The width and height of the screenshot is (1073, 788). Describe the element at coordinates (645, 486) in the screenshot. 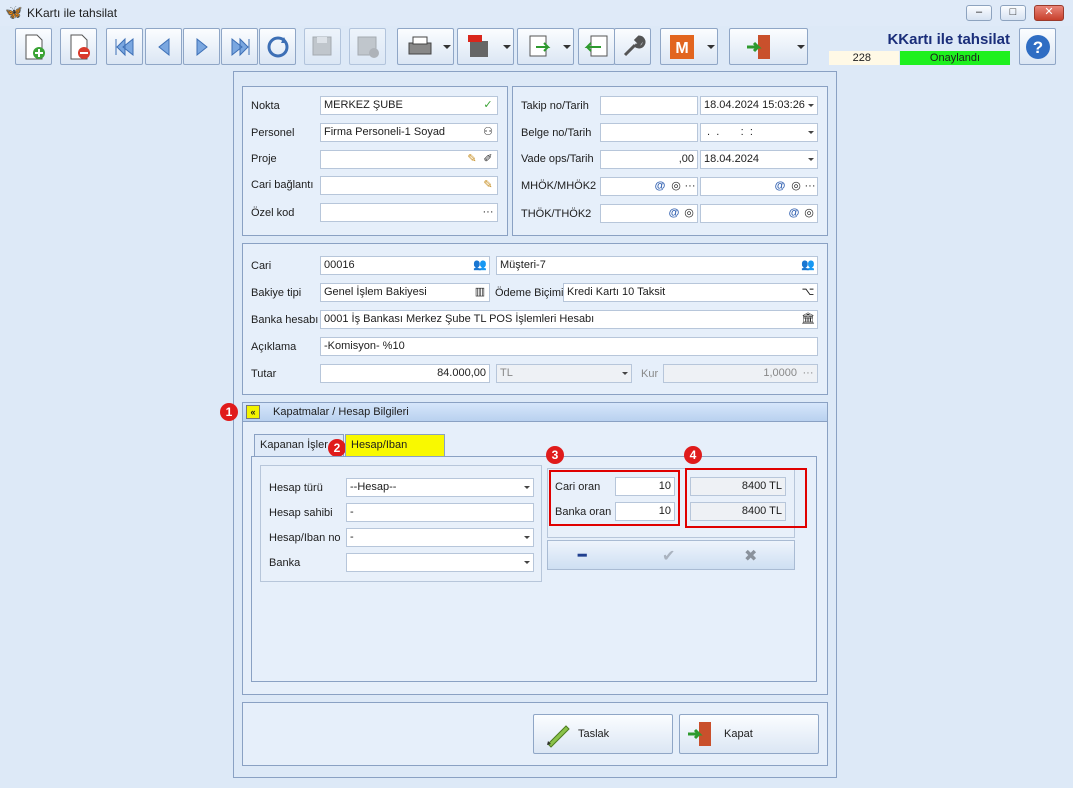

I see `cari-oran-field: 10` at that location.